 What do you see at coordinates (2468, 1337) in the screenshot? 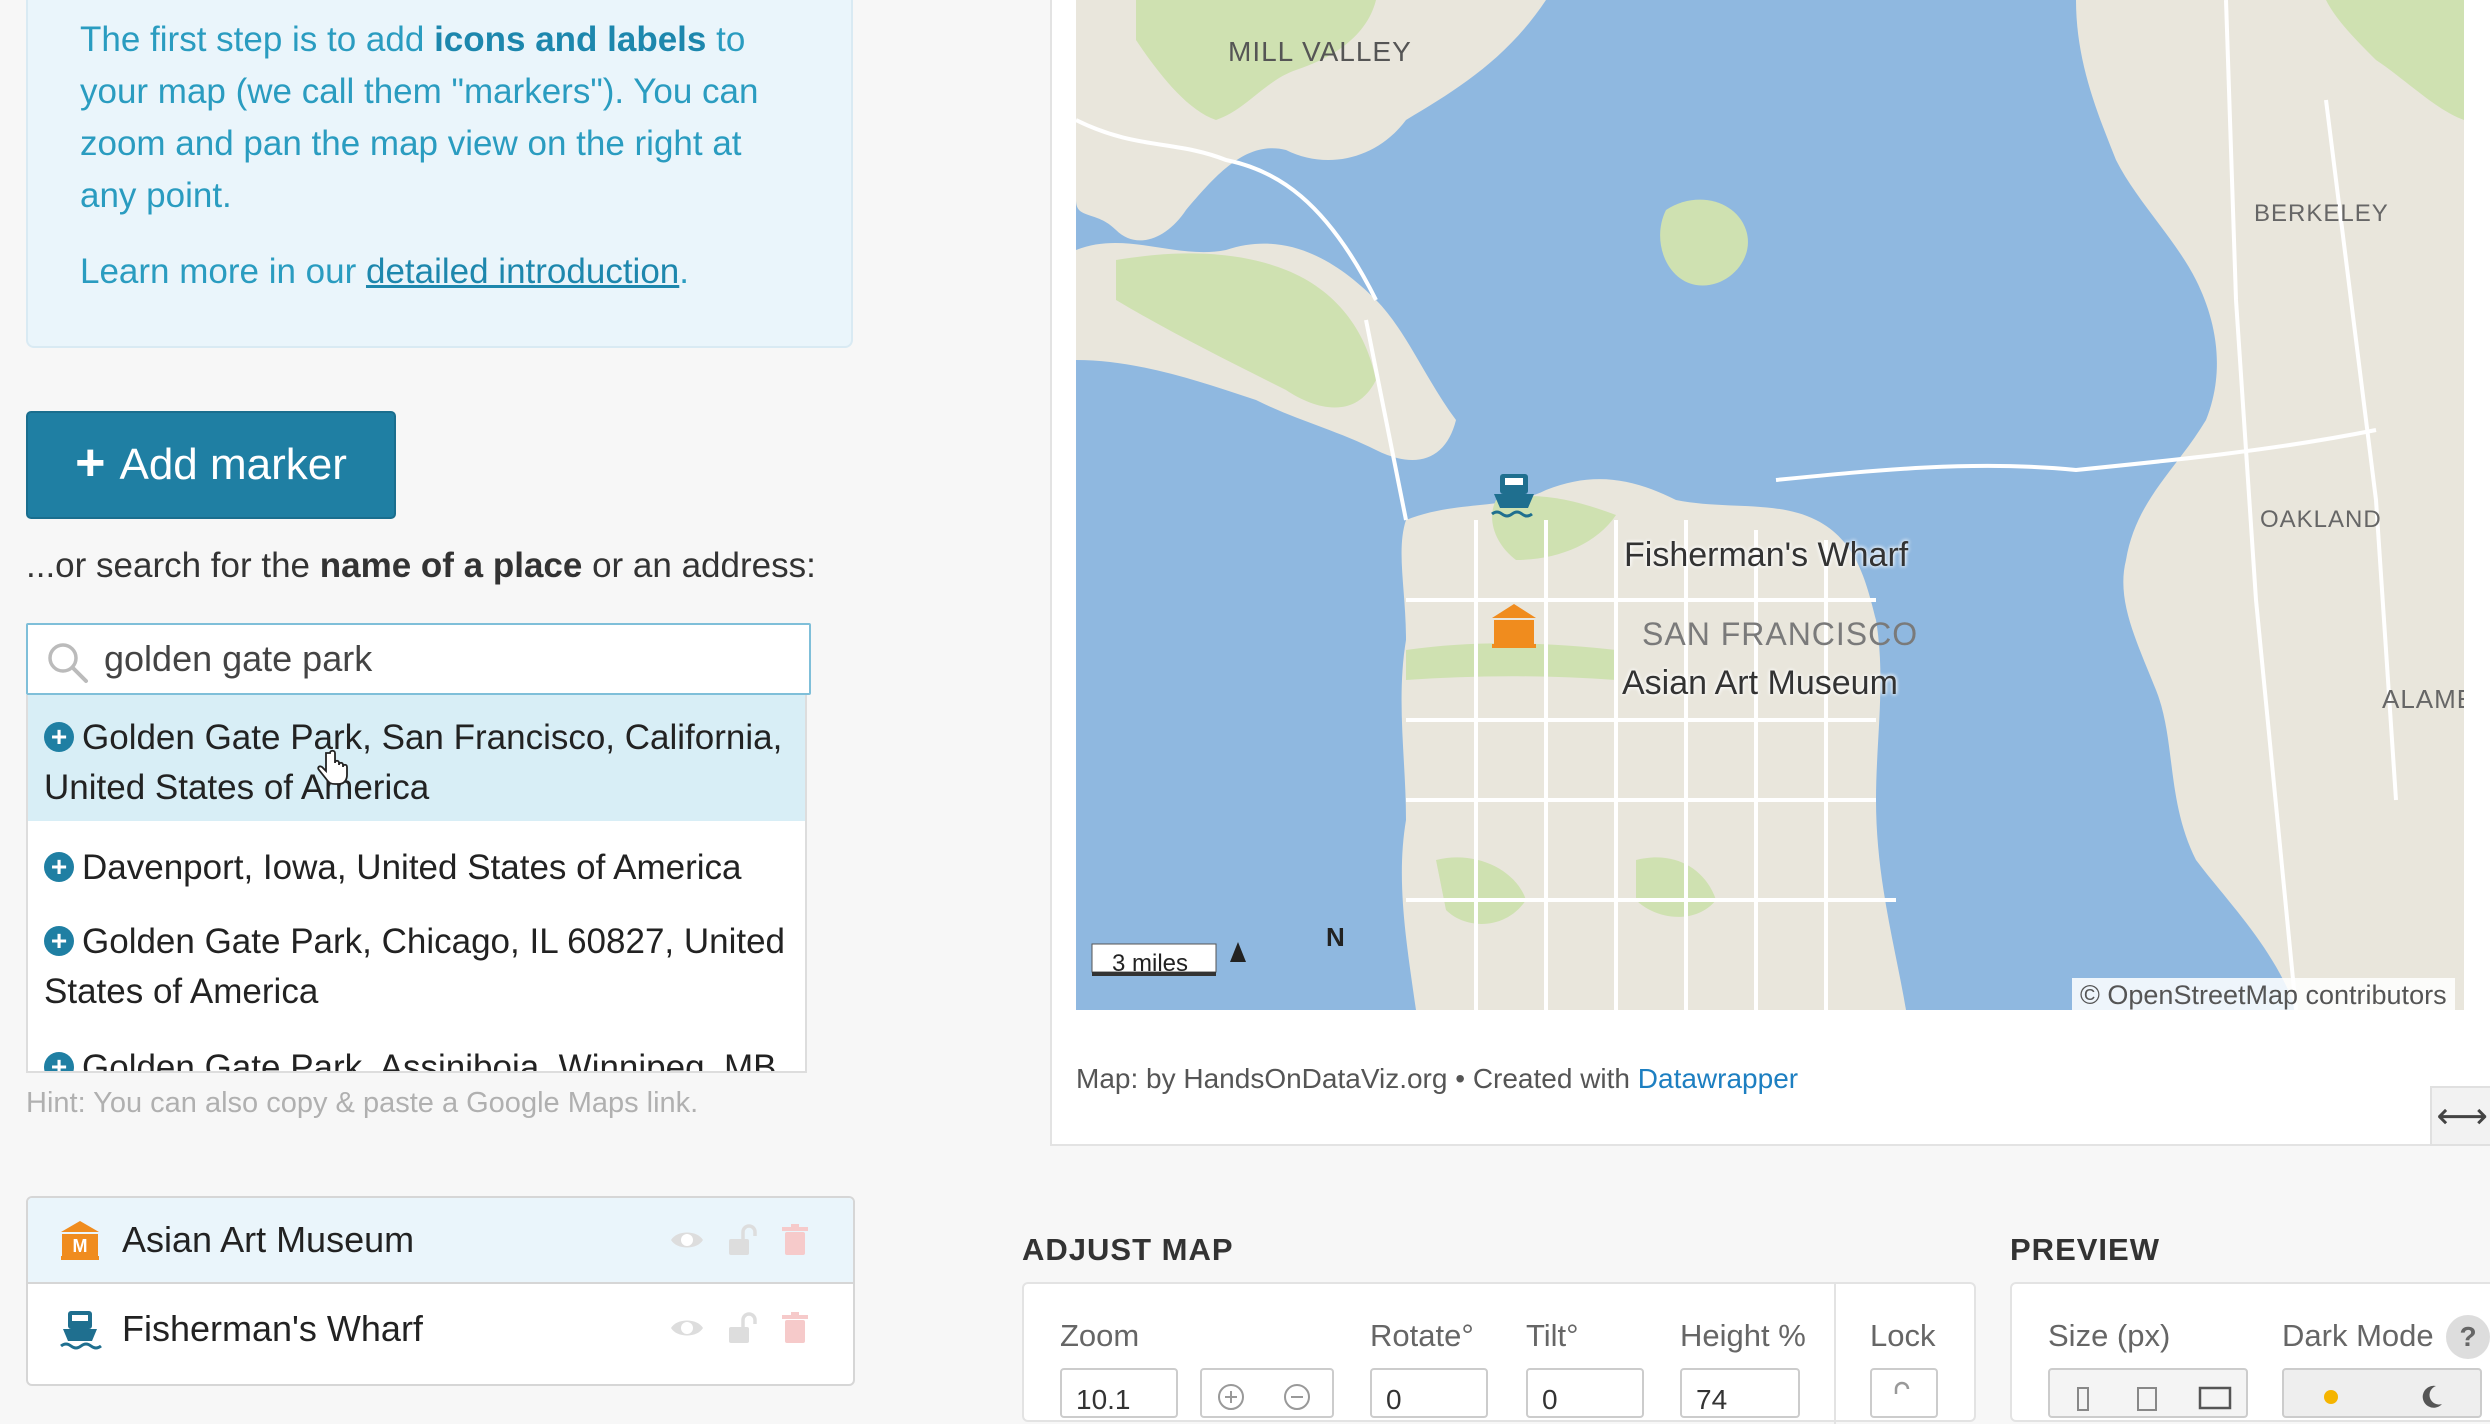
I see `help-icon: ?` at bounding box center [2468, 1337].